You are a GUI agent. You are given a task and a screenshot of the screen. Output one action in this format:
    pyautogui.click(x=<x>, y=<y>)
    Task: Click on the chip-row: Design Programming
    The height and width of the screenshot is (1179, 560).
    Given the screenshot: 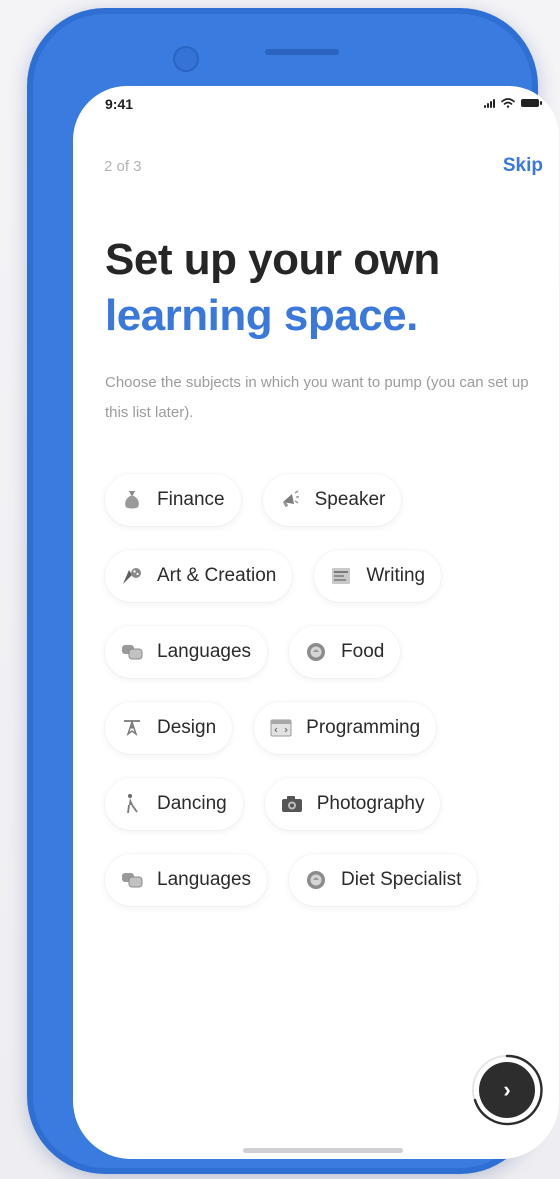 What is the action you would take?
    pyautogui.click(x=325, y=728)
    